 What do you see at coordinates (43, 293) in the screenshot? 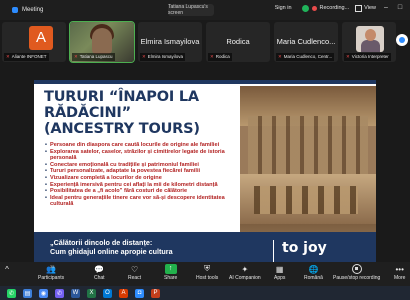
I see `chrome-icon: ◉` at bounding box center [43, 293].